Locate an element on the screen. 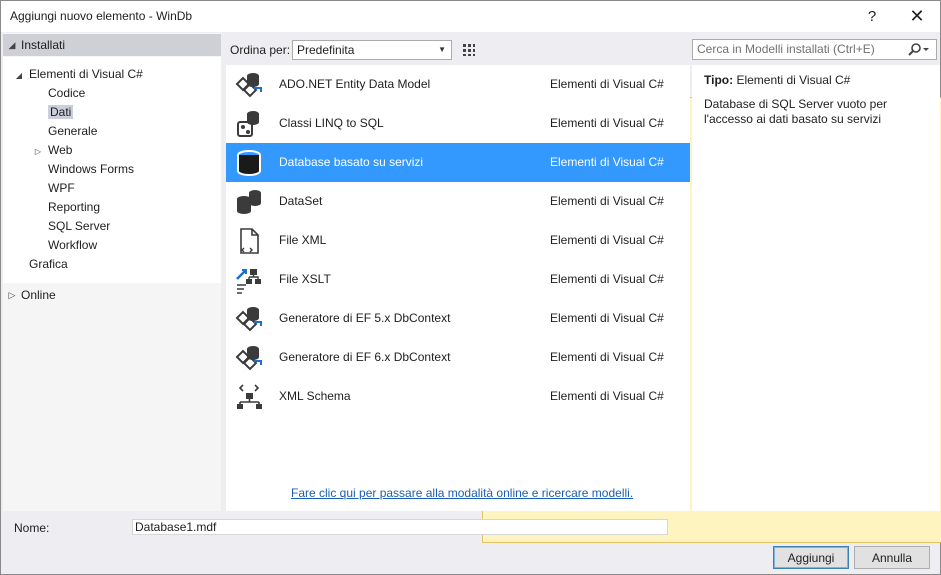  tree-item-label: Web is located at coordinates (60, 150).